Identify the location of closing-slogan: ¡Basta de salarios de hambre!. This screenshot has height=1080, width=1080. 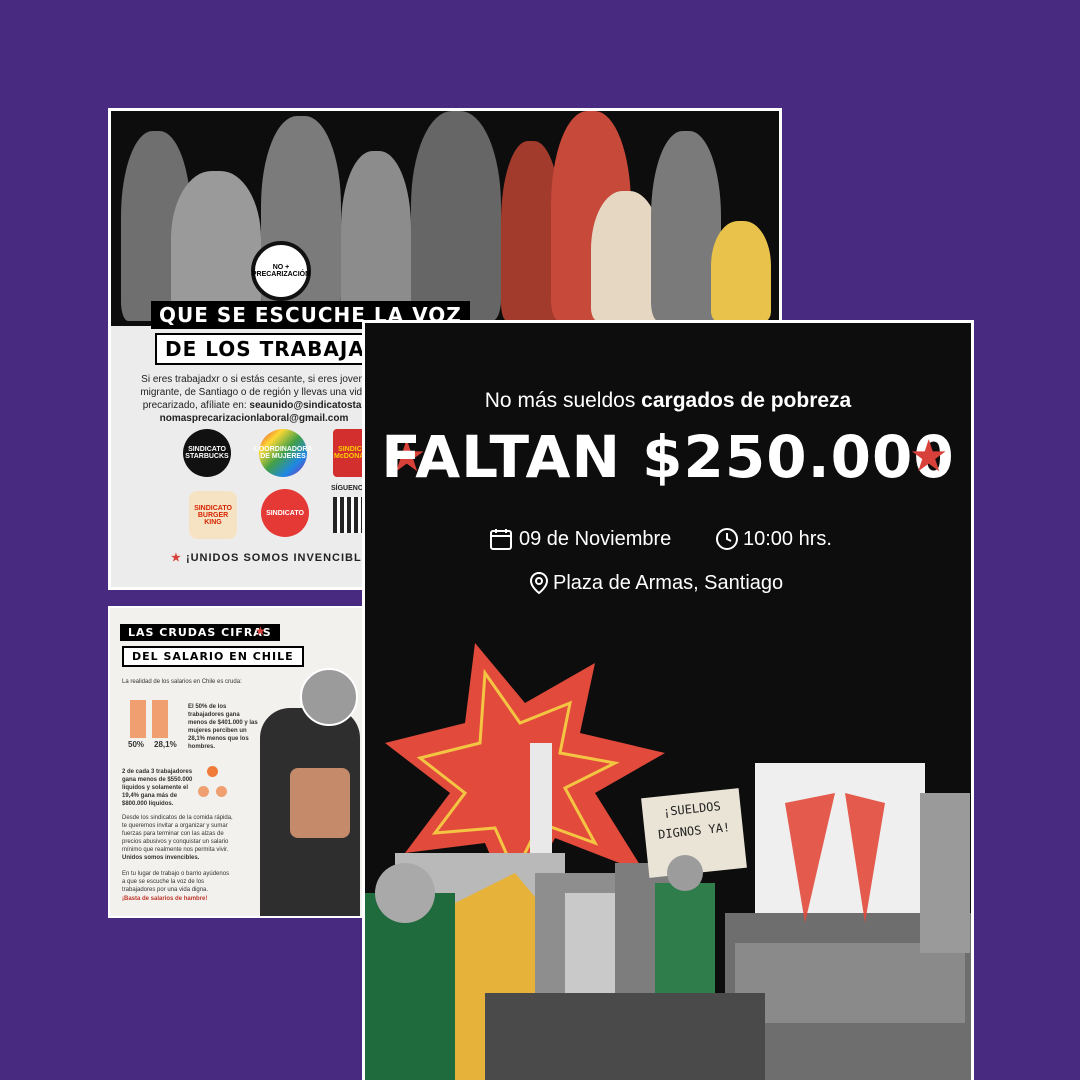
(165, 899).